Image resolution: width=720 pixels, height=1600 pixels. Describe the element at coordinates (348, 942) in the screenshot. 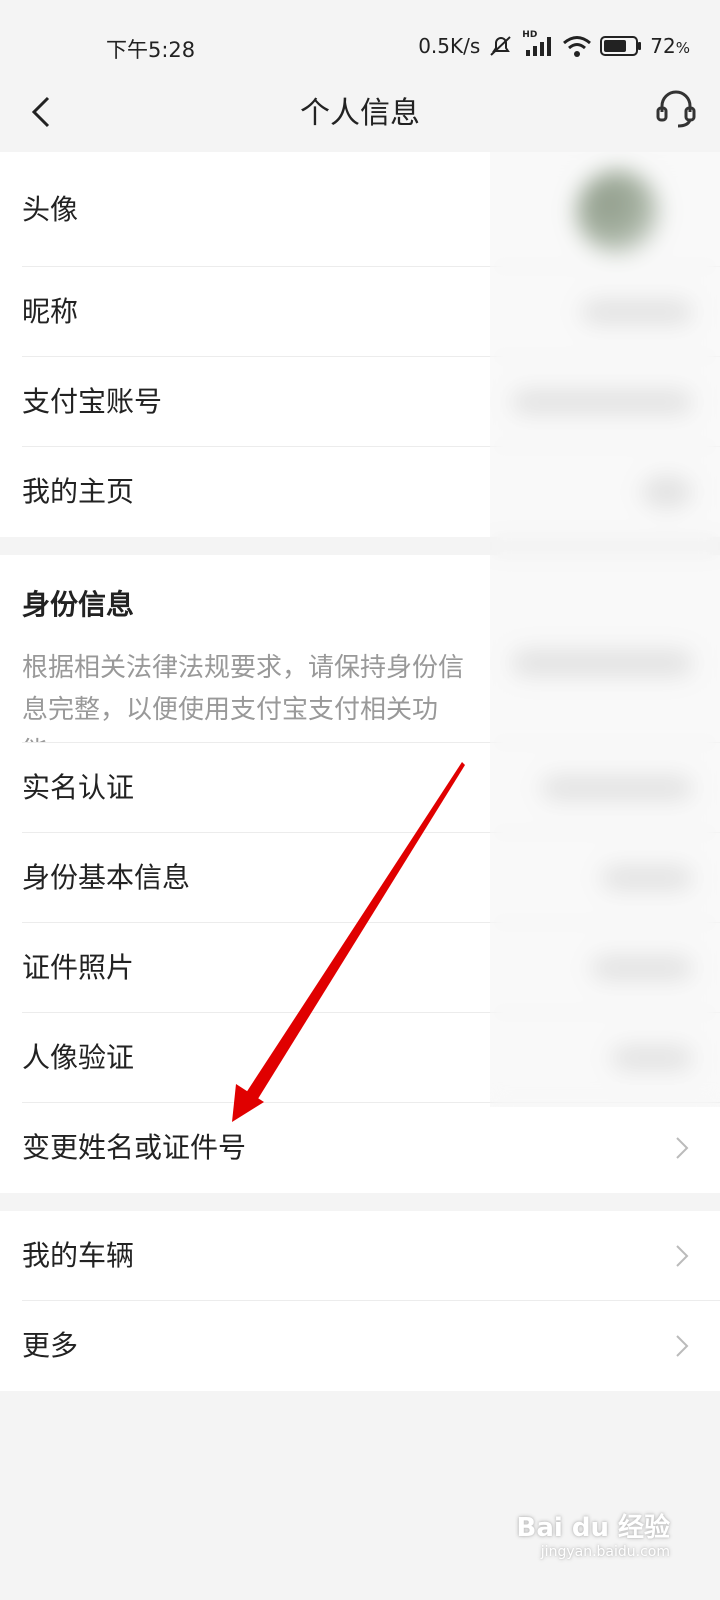

I see `annotation-arrow` at that location.